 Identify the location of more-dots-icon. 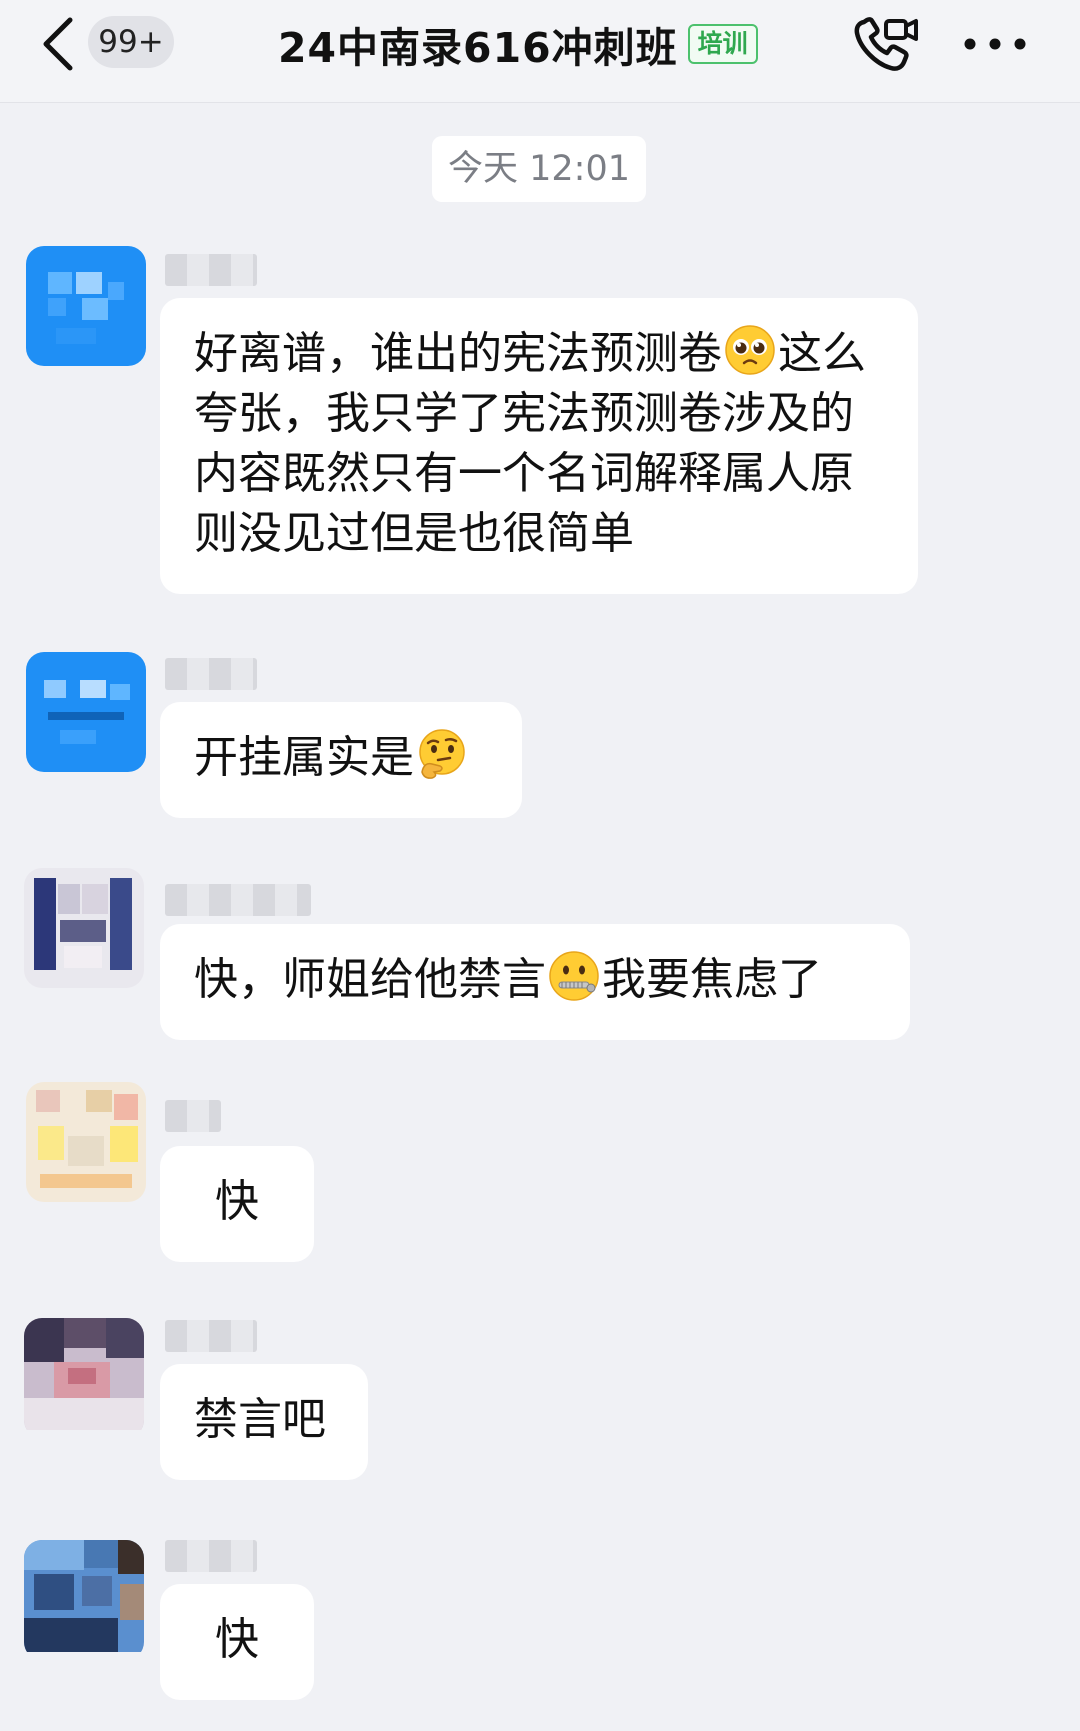
(995, 44).